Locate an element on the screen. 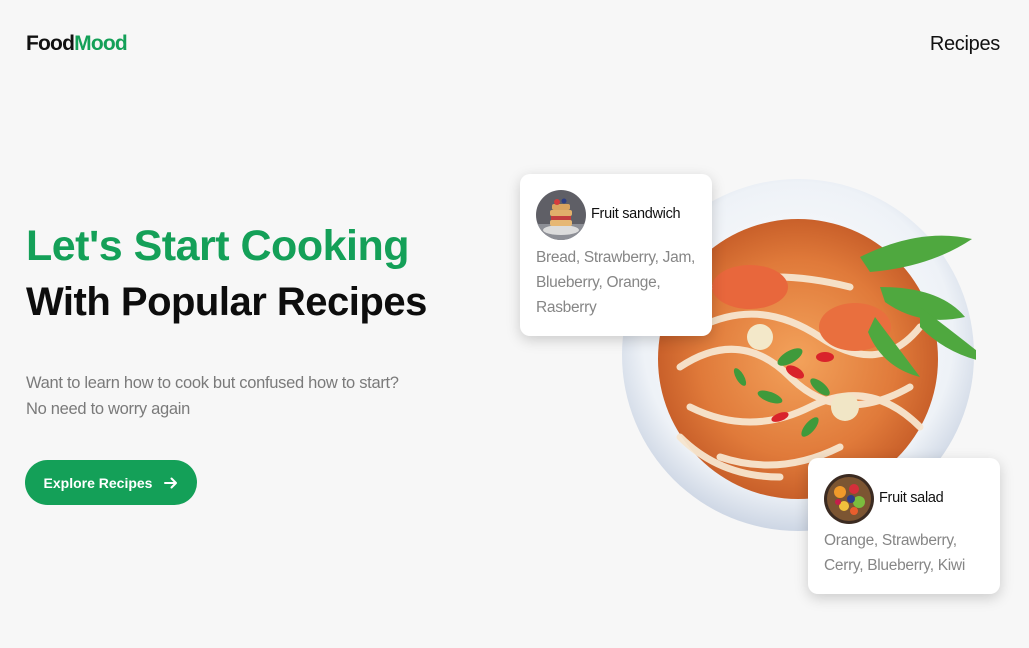  hero-description-line2: No need to worry again is located at coordinates (108, 409).